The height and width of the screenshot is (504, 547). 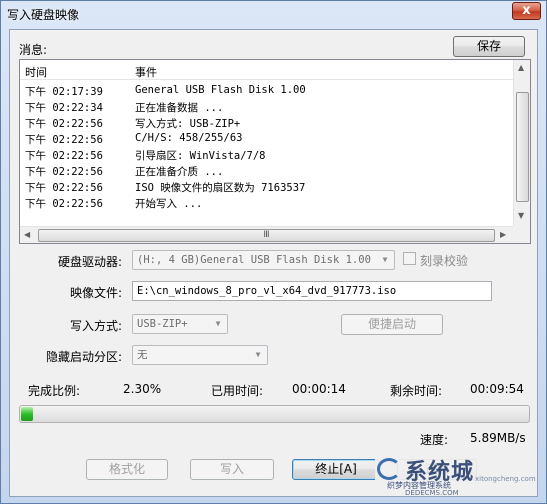 I want to click on site-watermark: 系统城 xitongcheng.com 织梦内容管理系统 DEDECMS.COM, so click(x=455, y=476).